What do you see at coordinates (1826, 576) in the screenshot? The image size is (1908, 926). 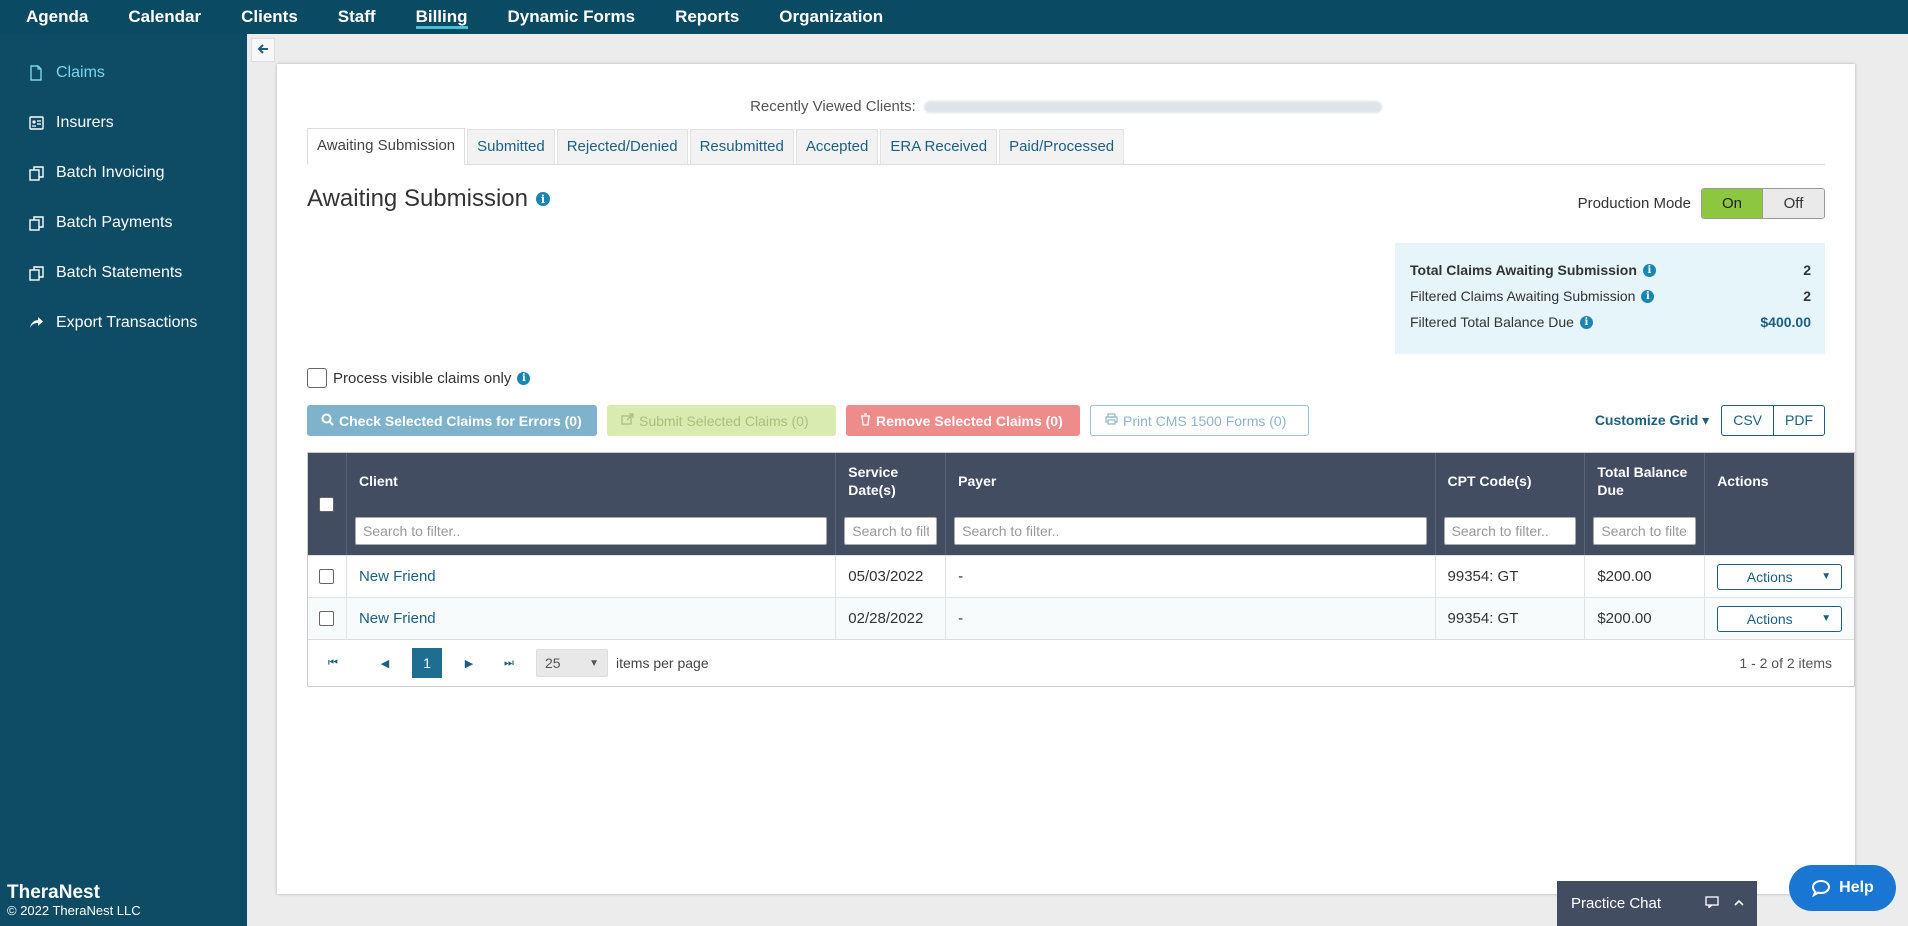 I see `caret-down-icon: ▼` at bounding box center [1826, 576].